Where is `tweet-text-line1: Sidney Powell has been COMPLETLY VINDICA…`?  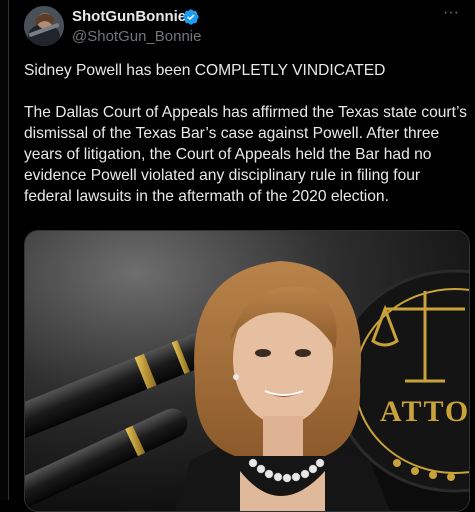 tweet-text-line1: Sidney Powell has been COMPLETLY VINDICA… is located at coordinates (205, 70).